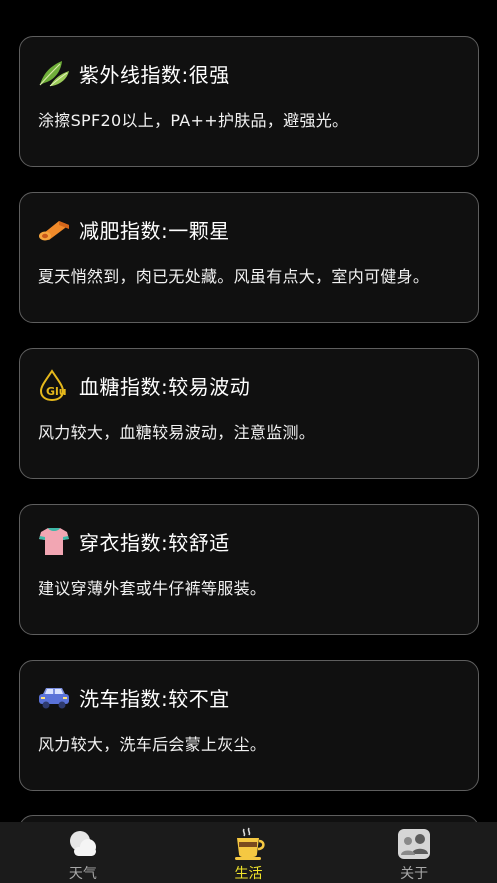 Image resolution: width=497 pixels, height=883 pixels. I want to click on card-title: 减肥指数:一颗星, so click(154, 230).